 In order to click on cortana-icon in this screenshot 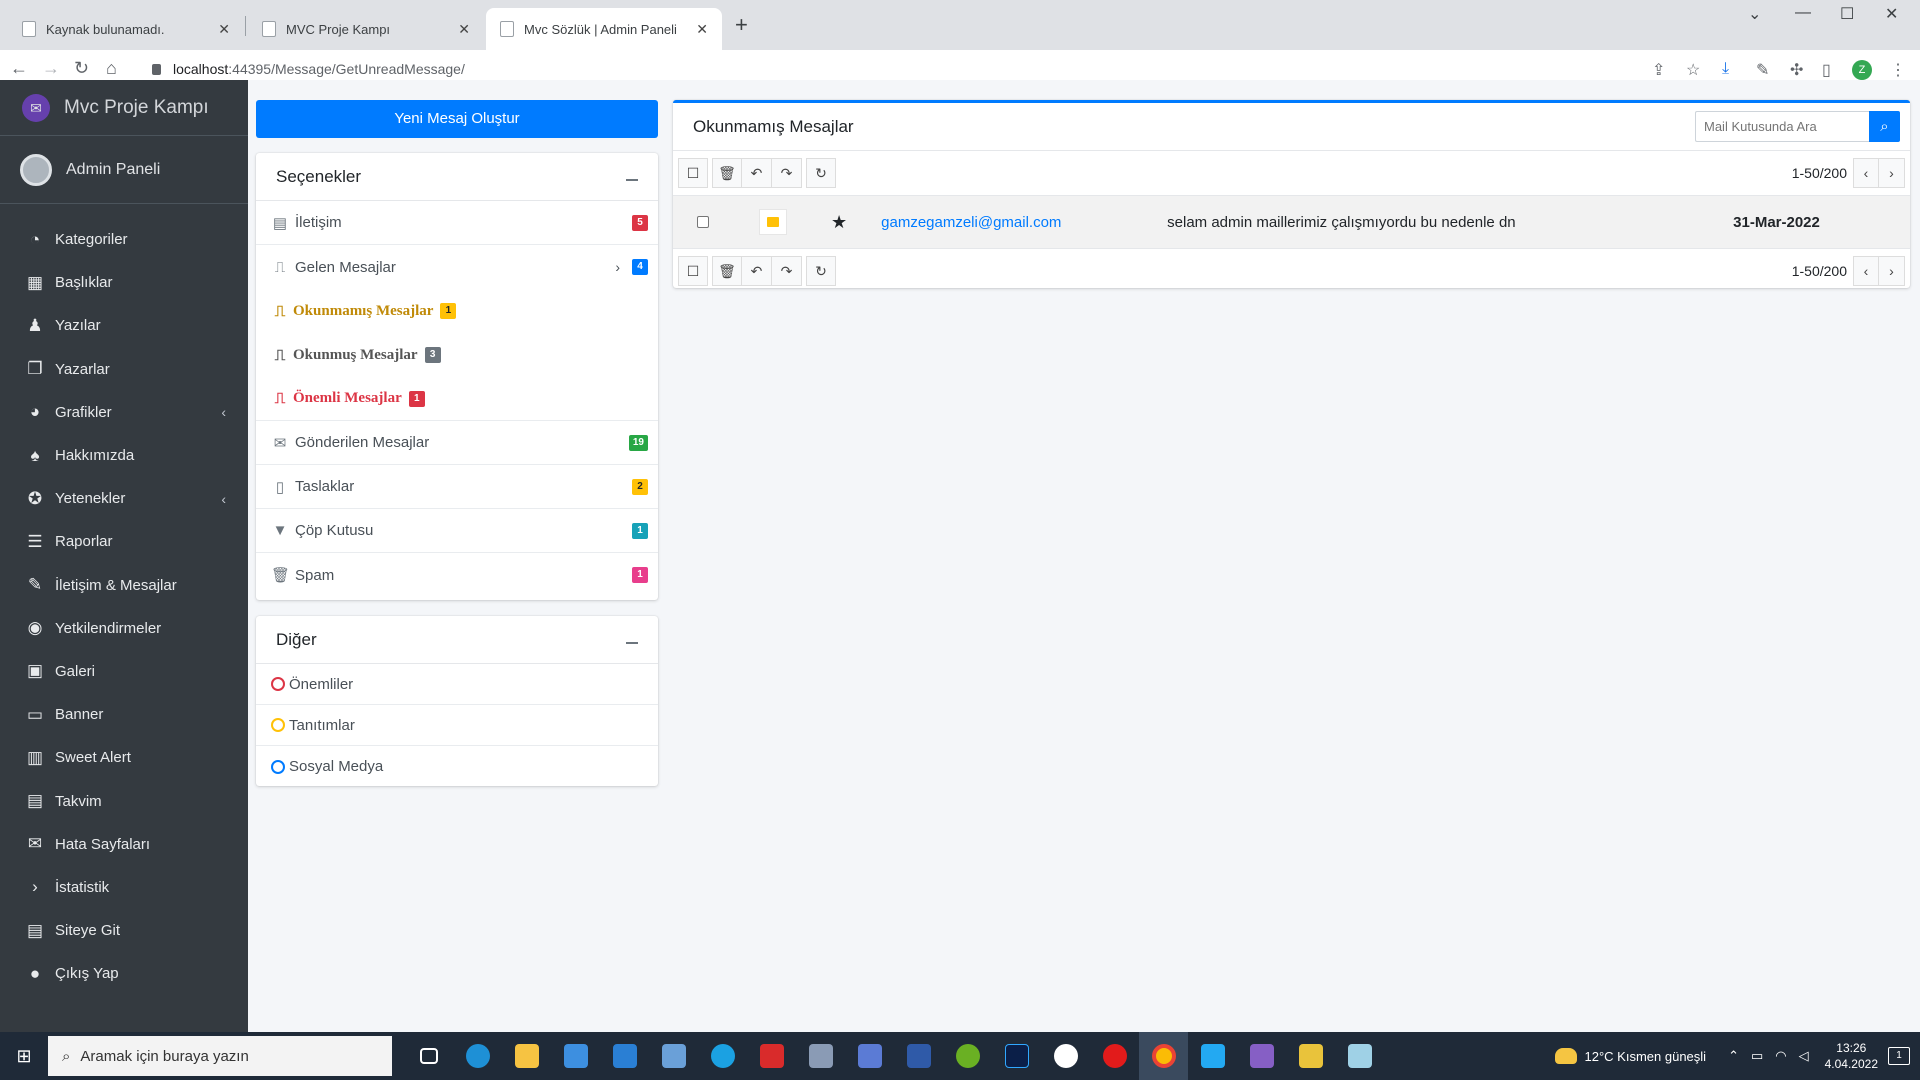, I will do `click(722, 1056)`.